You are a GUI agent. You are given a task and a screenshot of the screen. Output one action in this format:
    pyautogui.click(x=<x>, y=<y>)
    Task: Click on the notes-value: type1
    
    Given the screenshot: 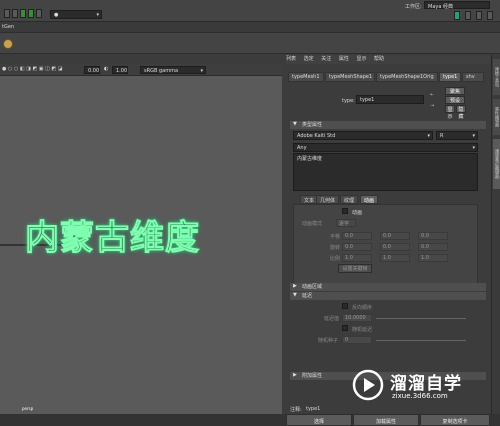 What is the action you would take?
    pyautogui.click(x=313, y=409)
    